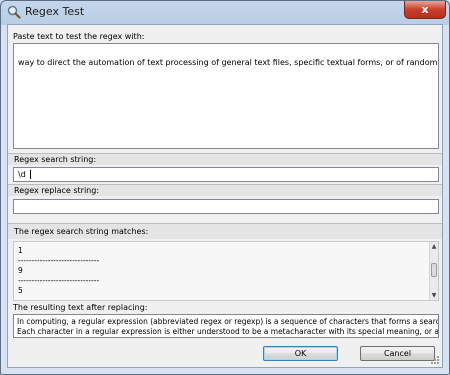 The width and height of the screenshot is (450, 375). Describe the element at coordinates (226, 174) in the screenshot. I see `search-string-input: \d` at that location.